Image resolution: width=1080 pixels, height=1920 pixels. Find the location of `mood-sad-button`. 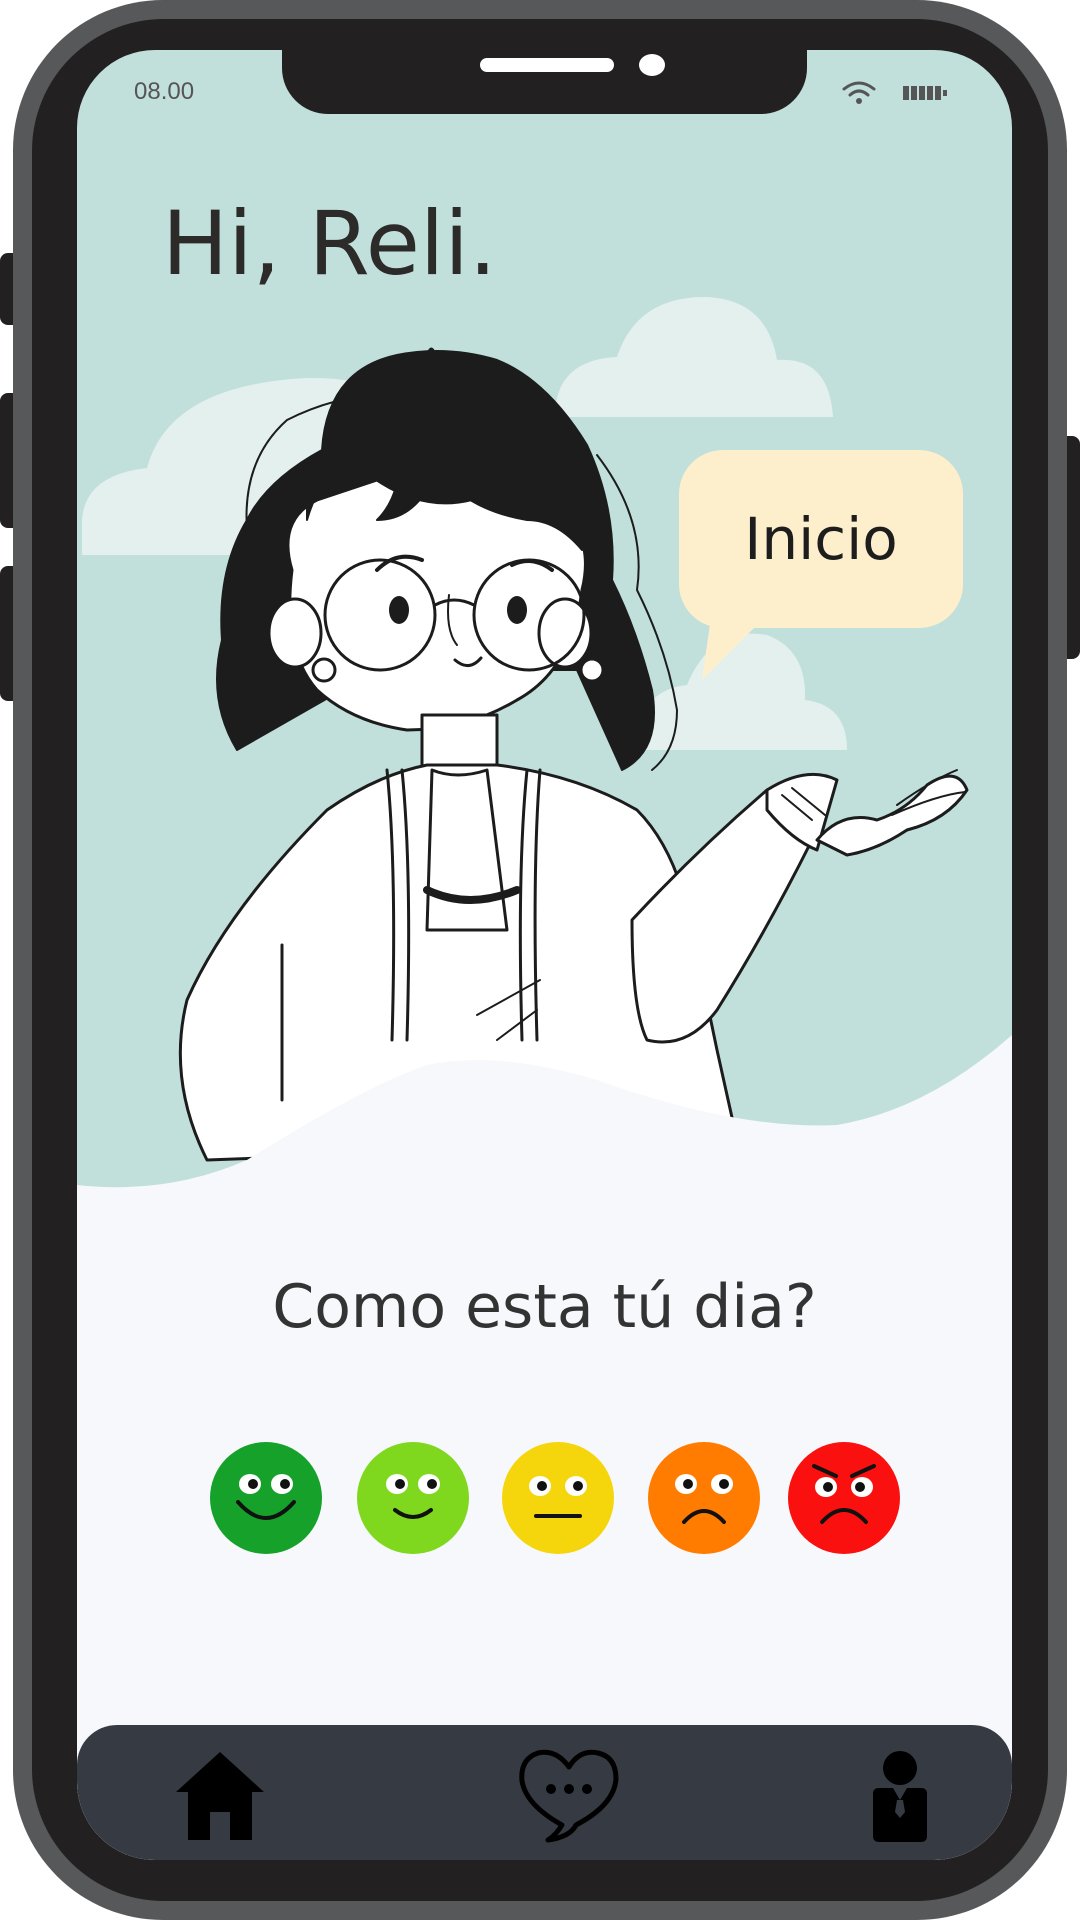

mood-sad-button is located at coordinates (704, 1498).